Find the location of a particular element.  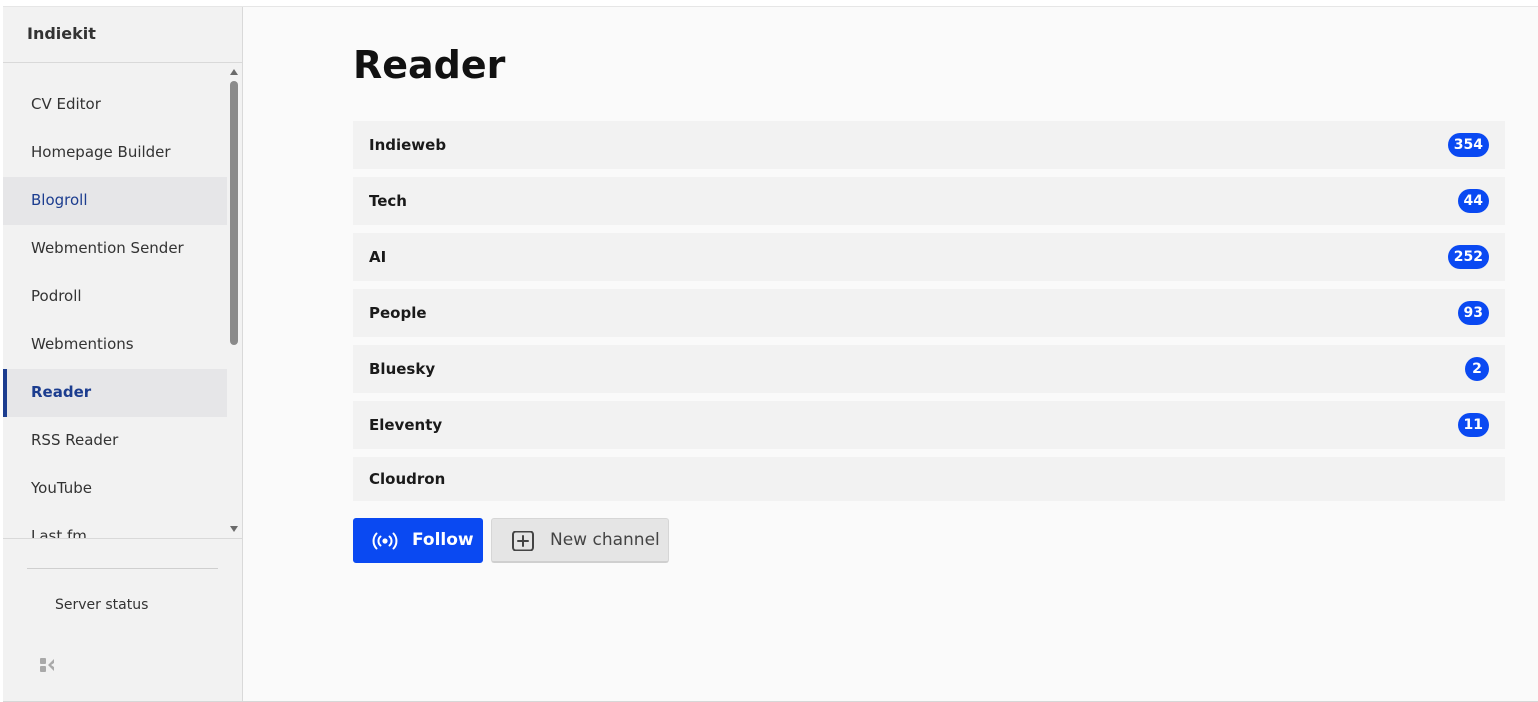

unread-count-badge: 252 is located at coordinates (1468, 257).